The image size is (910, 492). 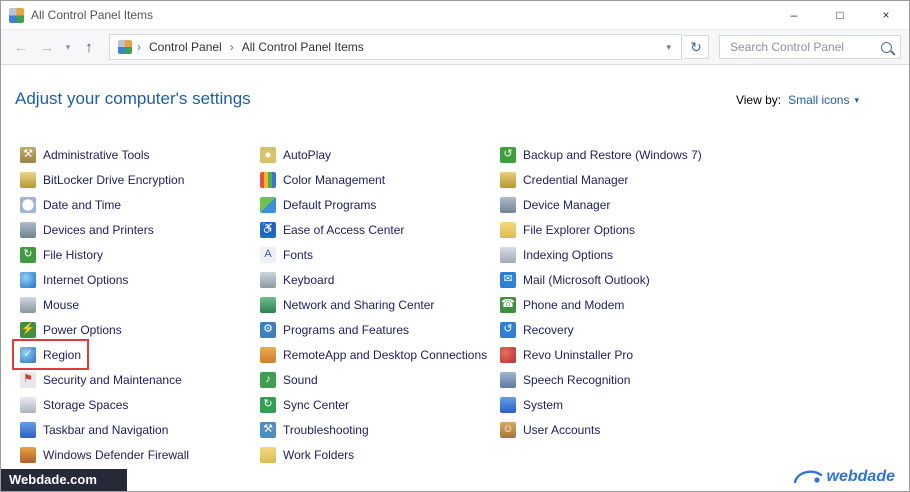 I want to click on control-panel-item: ⚡ Power Options, so click(x=71, y=329).